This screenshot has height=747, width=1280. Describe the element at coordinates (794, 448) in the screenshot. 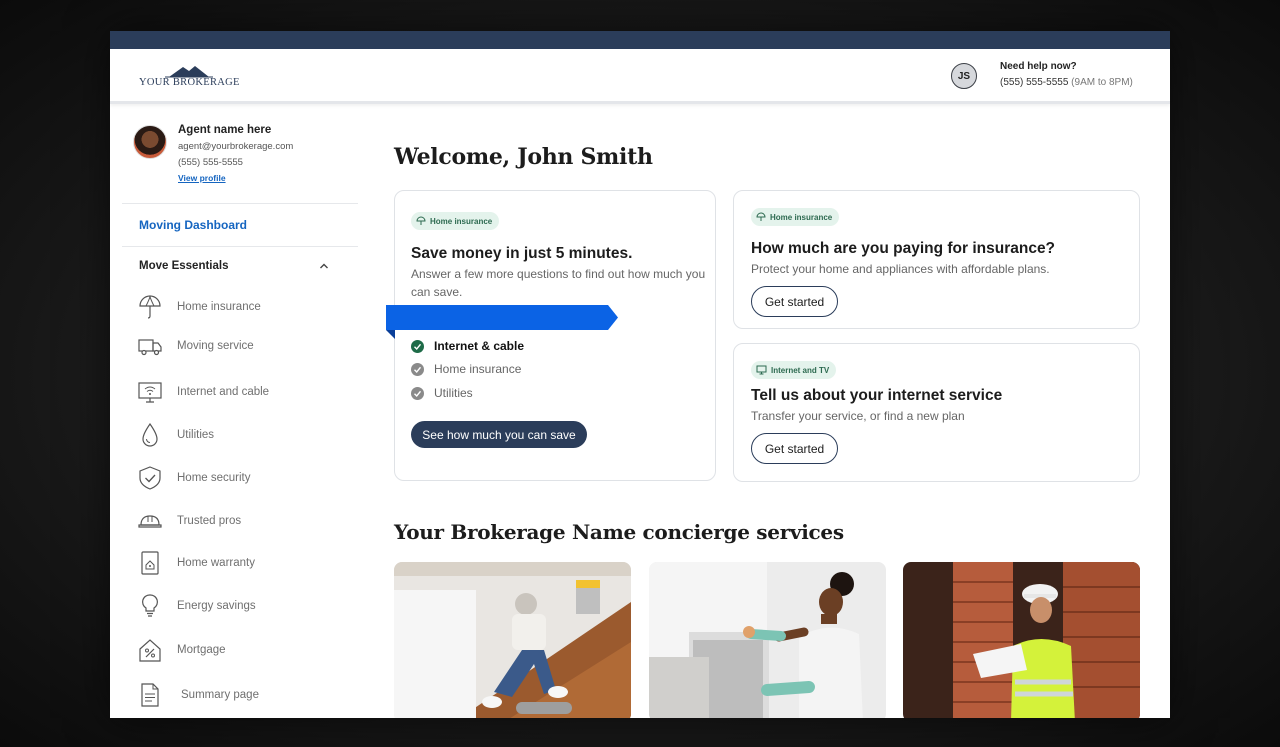

I see `internet-get-started-button: Get started` at that location.